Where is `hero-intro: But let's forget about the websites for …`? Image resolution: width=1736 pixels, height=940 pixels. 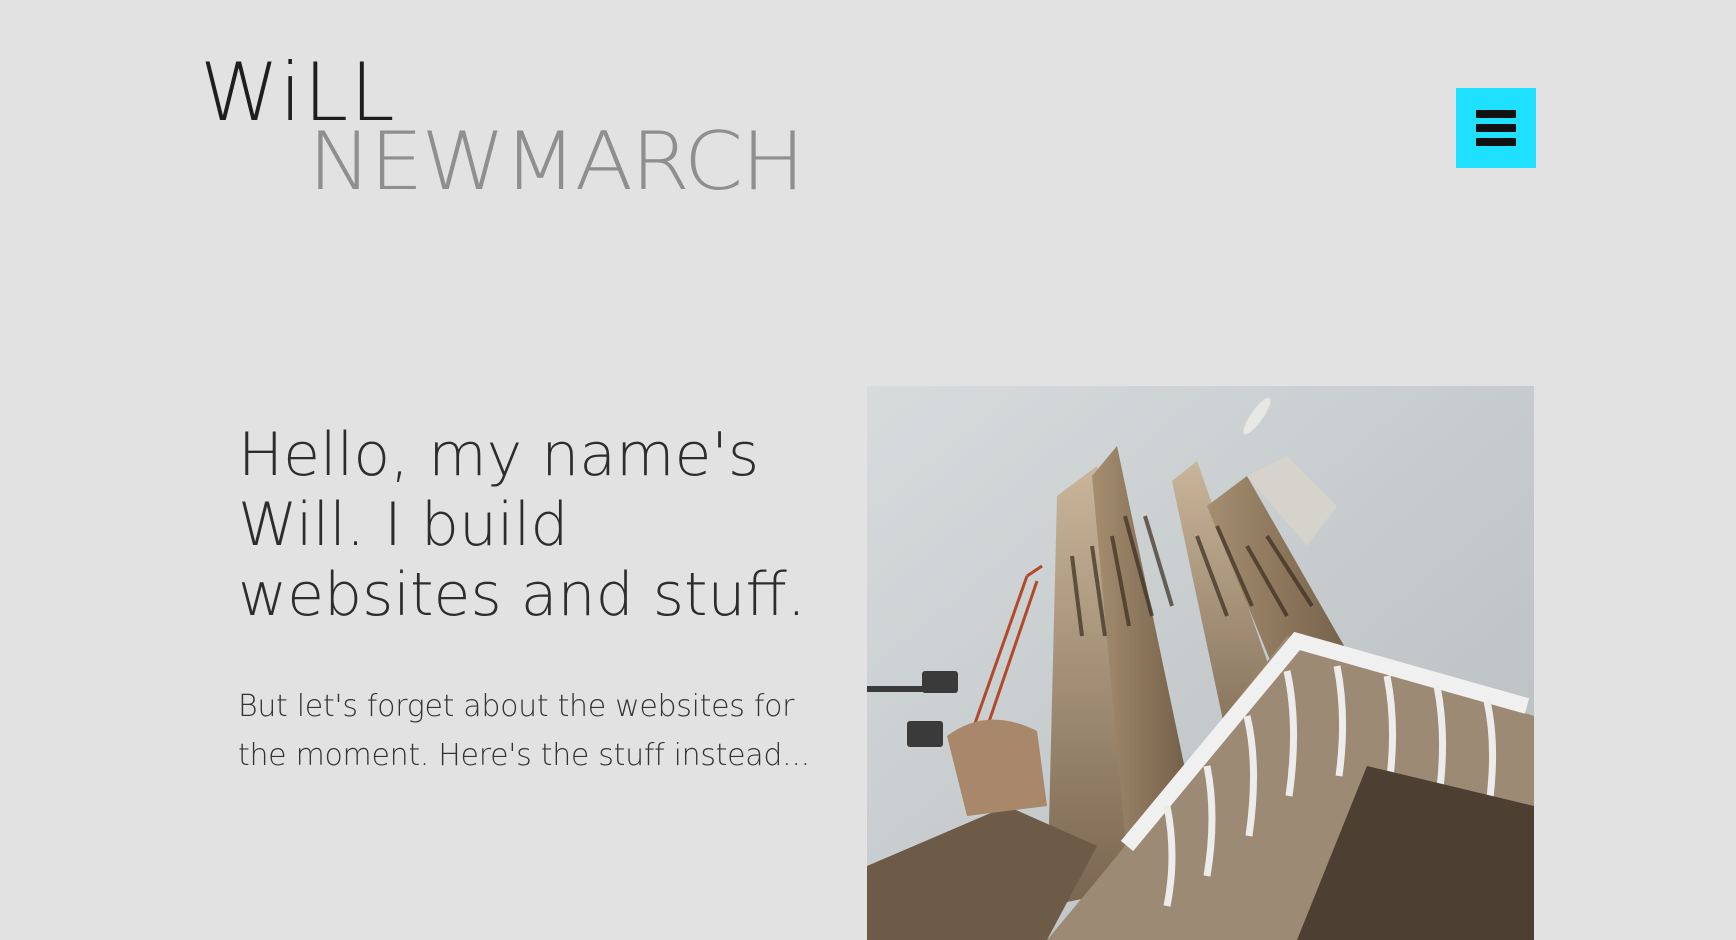
hero-intro: But let's forget about the websites for … is located at coordinates (524, 731).